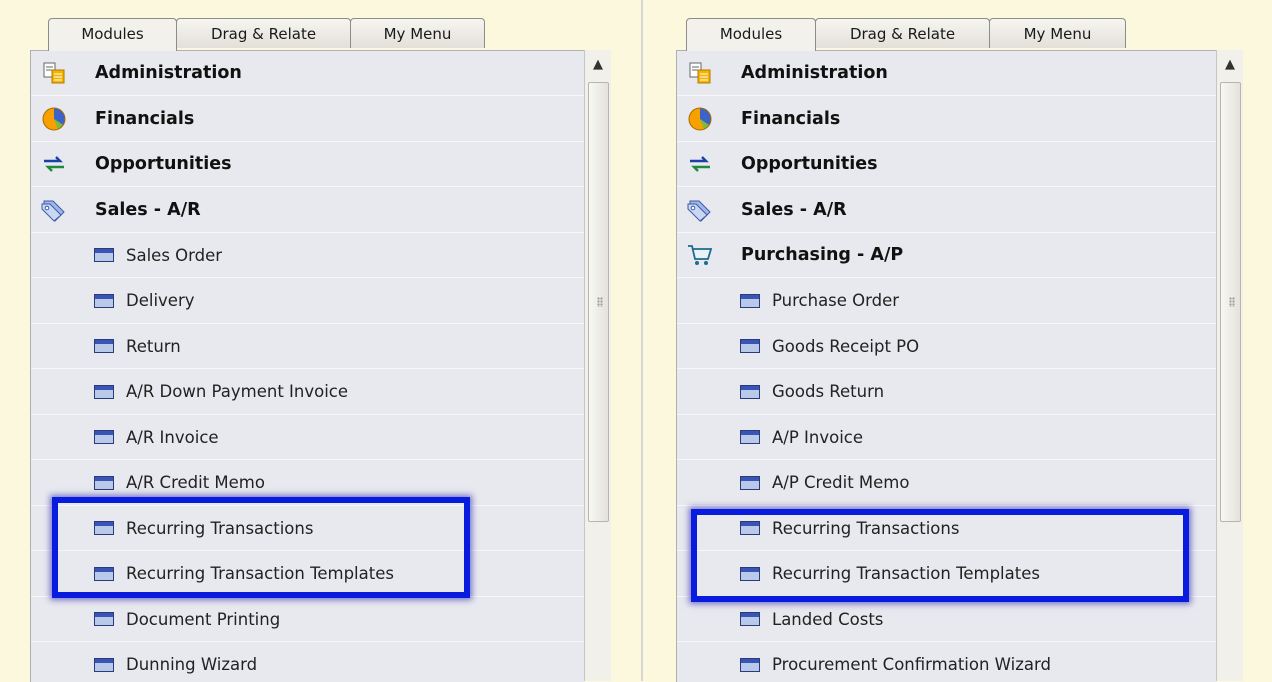  I want to click on menu-item-label: Procurement Confirmation Wizard, so click(911, 664).